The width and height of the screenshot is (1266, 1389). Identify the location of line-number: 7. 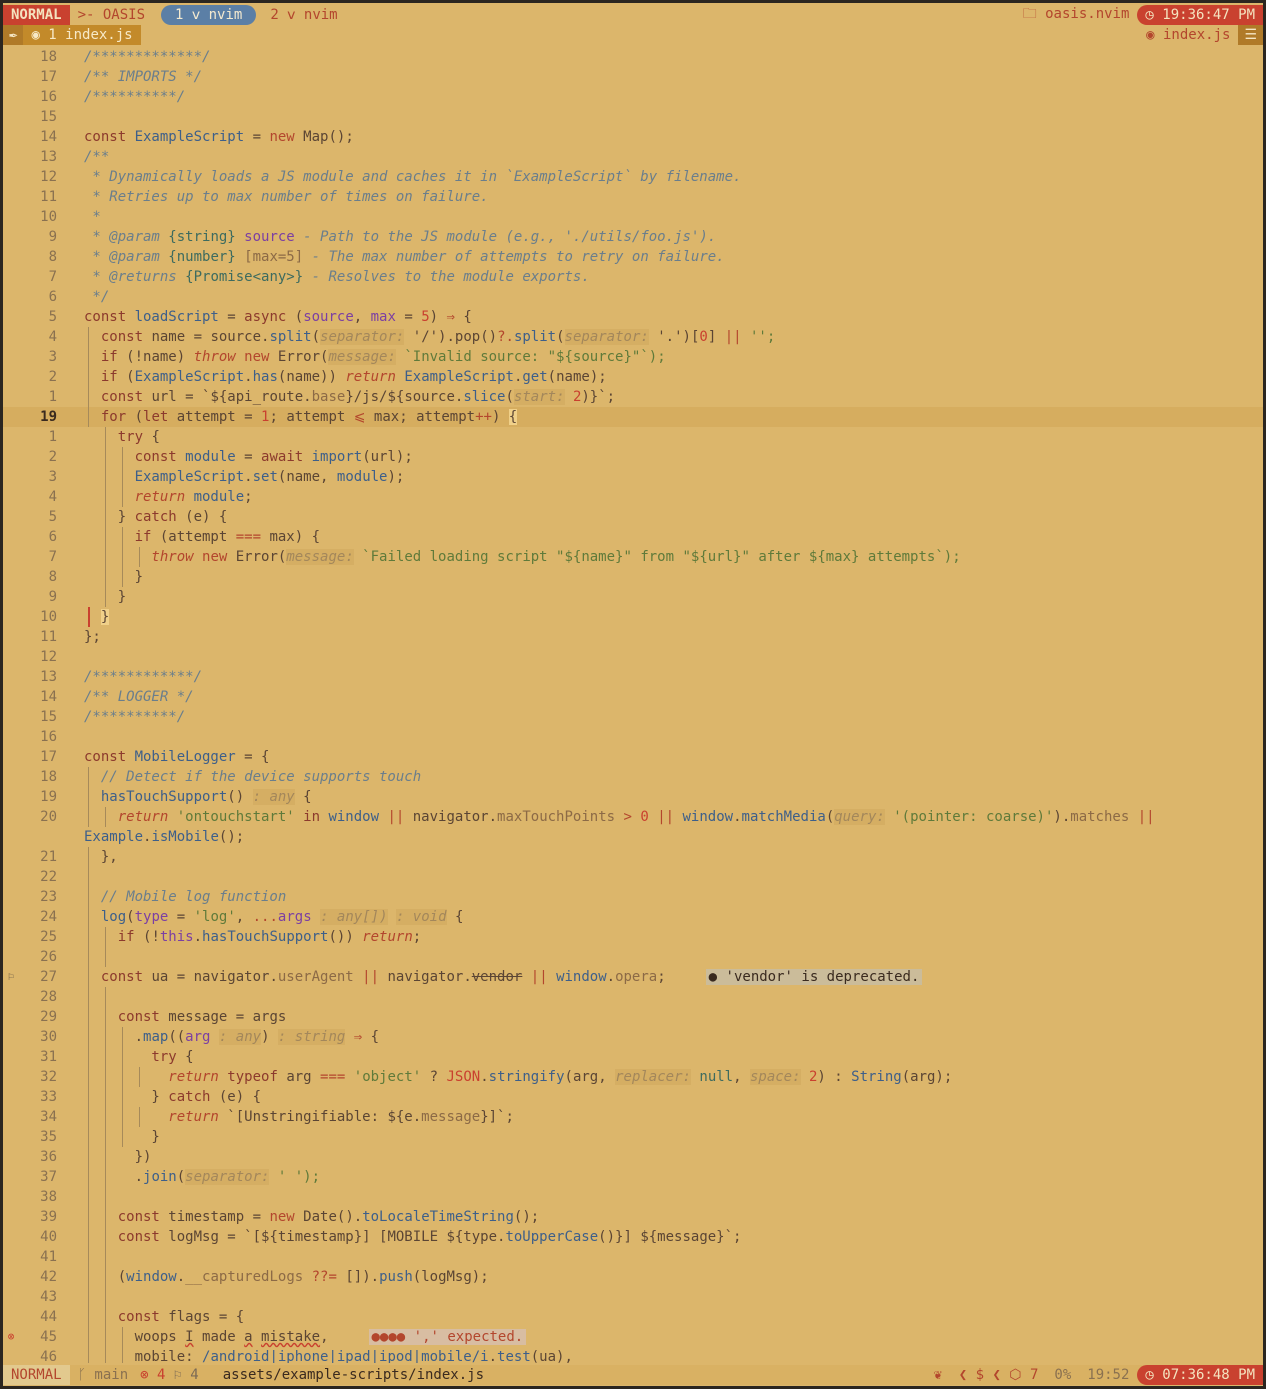
(52, 557).